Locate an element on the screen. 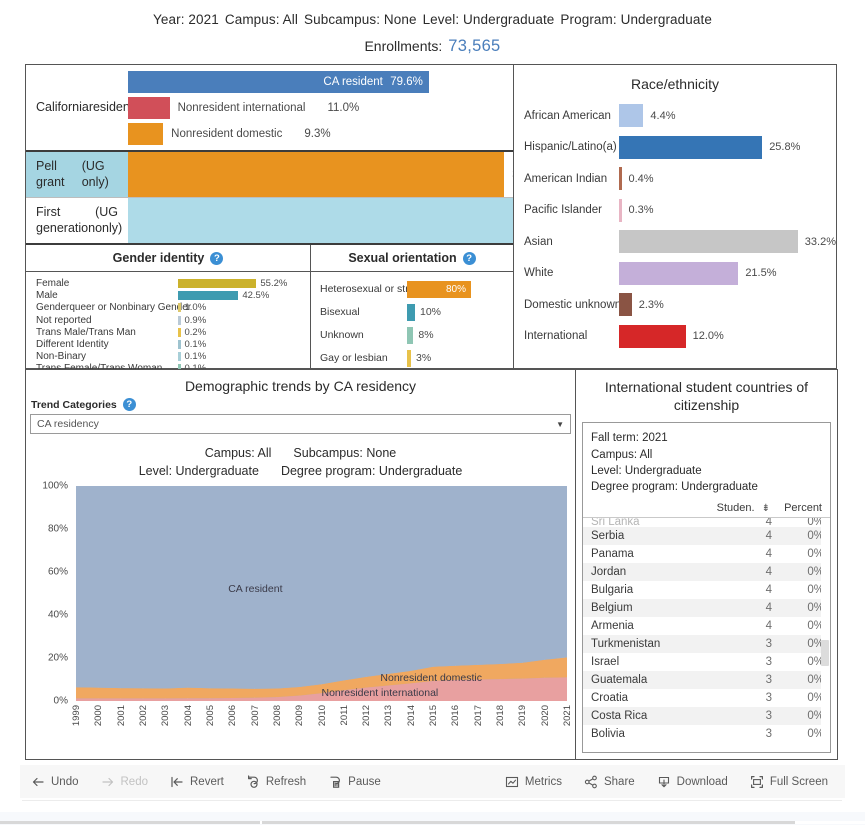  sexual-orientation-row: Heterosexual or straight 80% is located at coordinates (412, 289).